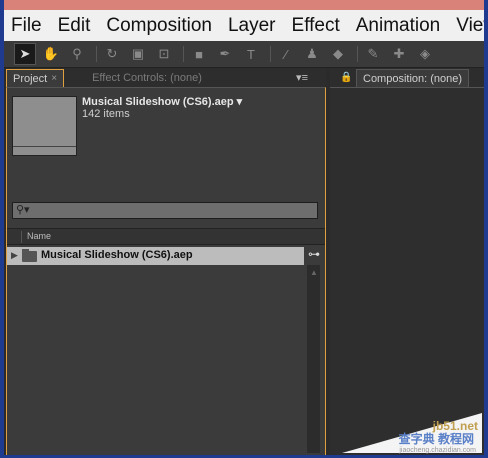 Image resolution: width=488 pixels, height=458 pixels. I want to click on watermark-text: 查字典 教程网, so click(436, 439).